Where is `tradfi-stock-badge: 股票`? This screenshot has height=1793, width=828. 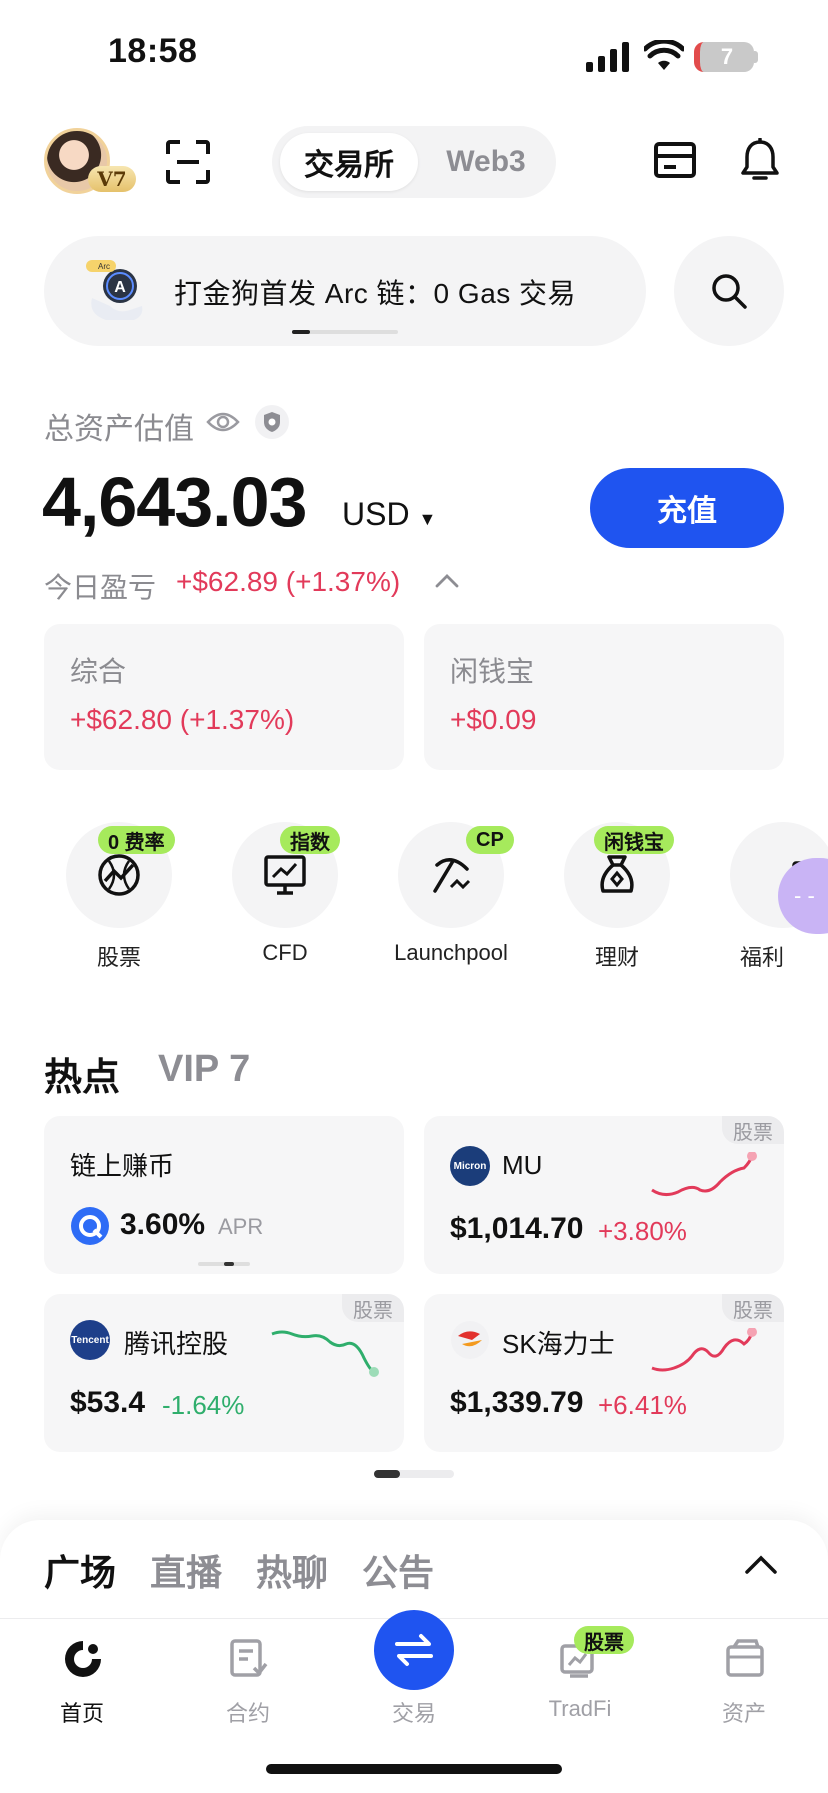
tradfi-stock-badge: 股票 is located at coordinates (604, 1640).